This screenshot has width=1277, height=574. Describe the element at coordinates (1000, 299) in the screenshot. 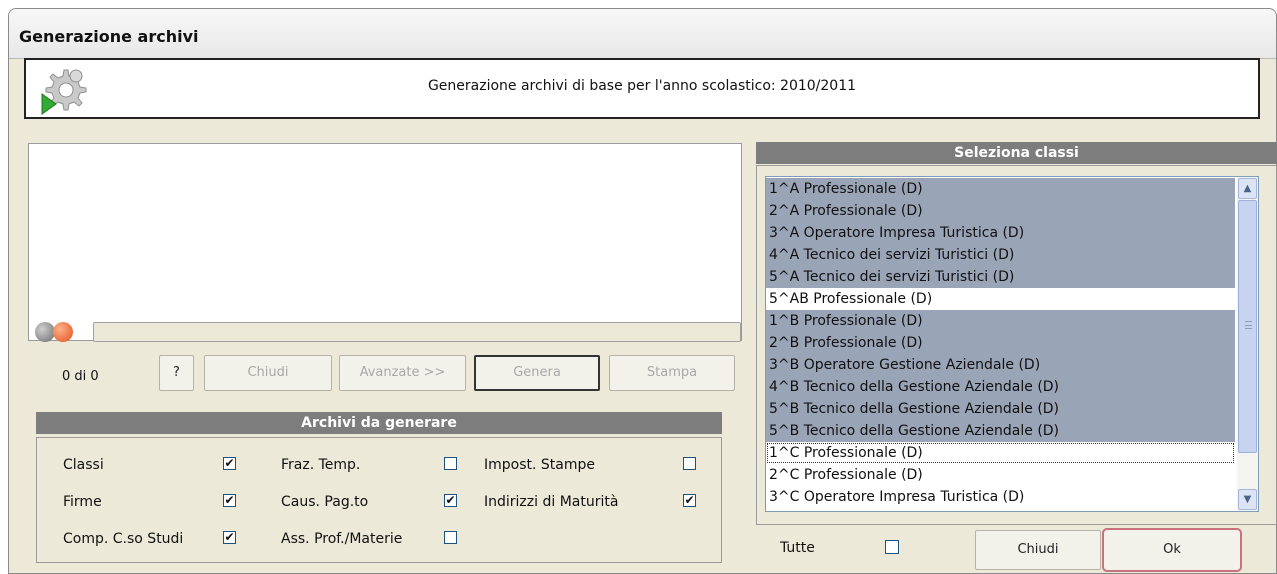

I see `class-list-item: 5^AB Professionale (D)` at that location.